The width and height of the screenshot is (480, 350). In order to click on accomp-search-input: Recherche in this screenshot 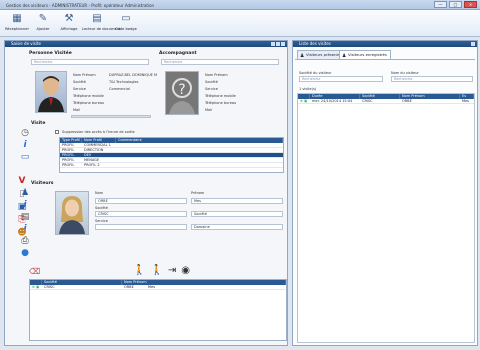, I will do `click(220, 62)`.